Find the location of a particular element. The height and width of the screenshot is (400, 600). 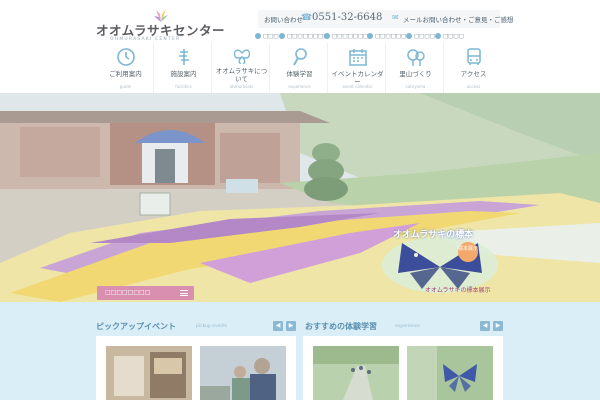

nav-label: 施設案内 is located at coordinates (183, 74).